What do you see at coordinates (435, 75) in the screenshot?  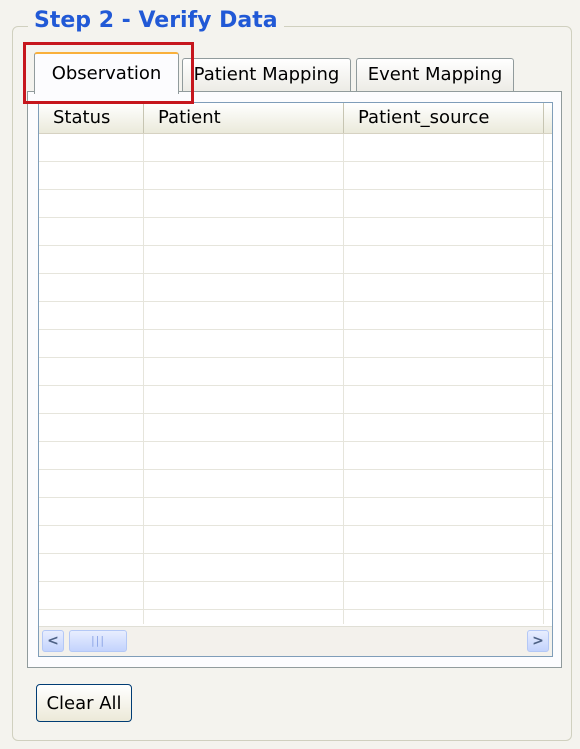 I see `tab-event-mapping: Event Mapping` at bounding box center [435, 75].